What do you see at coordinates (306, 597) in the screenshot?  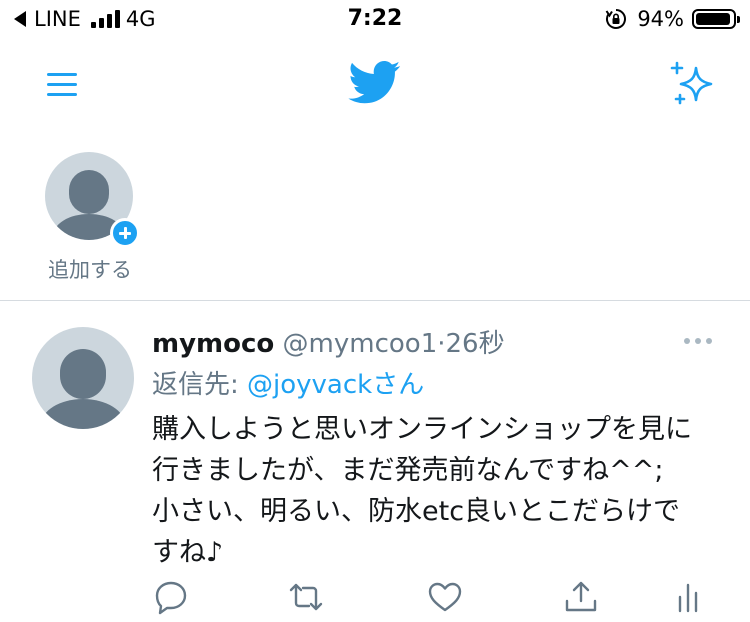 I see `retweet-icon` at bounding box center [306, 597].